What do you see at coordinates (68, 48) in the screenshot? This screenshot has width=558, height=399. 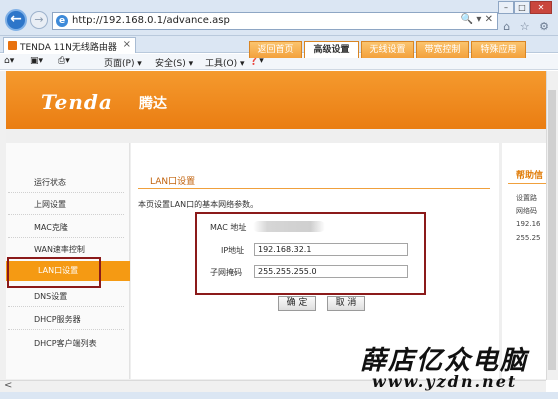 I see `tab-title: TENDA 11N无线路由器` at bounding box center [68, 48].